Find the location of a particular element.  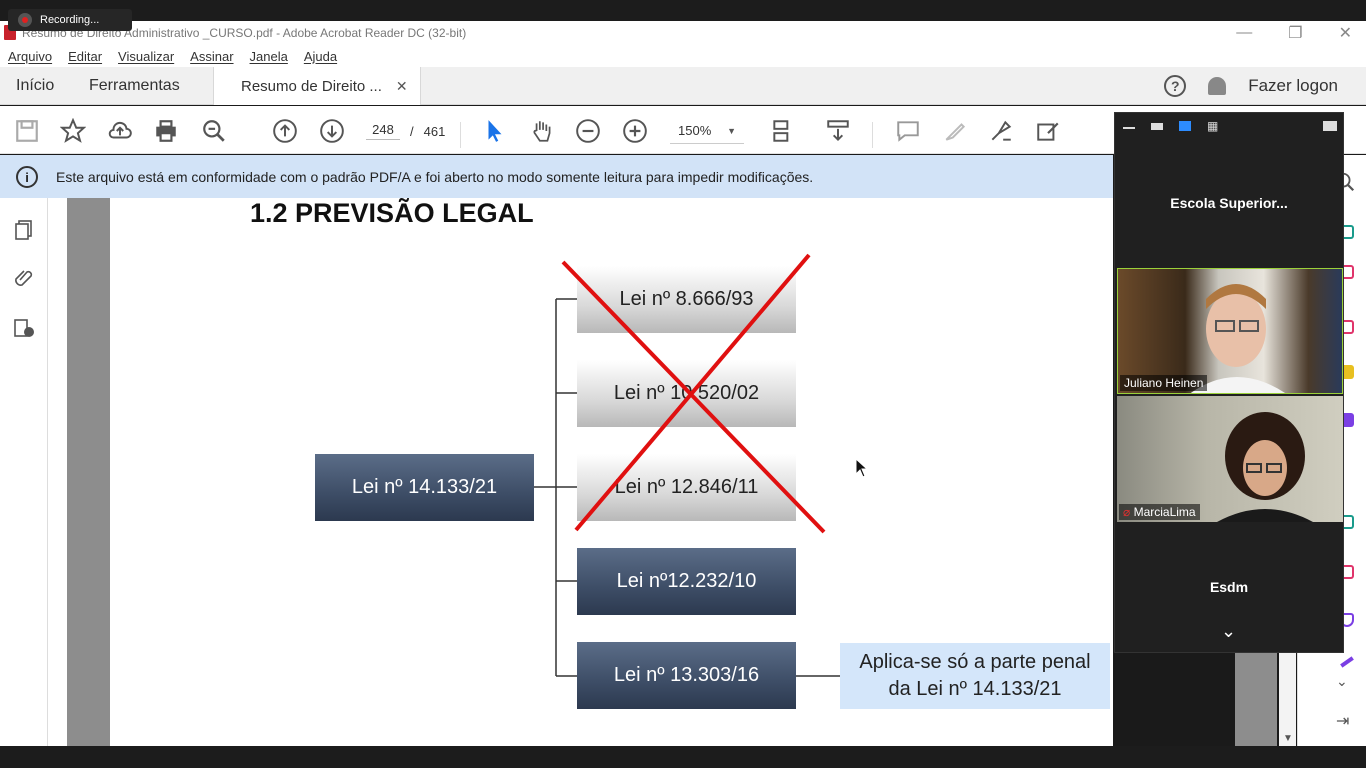

participant-name-1: Juliano Heinen is located at coordinates (1164, 383).